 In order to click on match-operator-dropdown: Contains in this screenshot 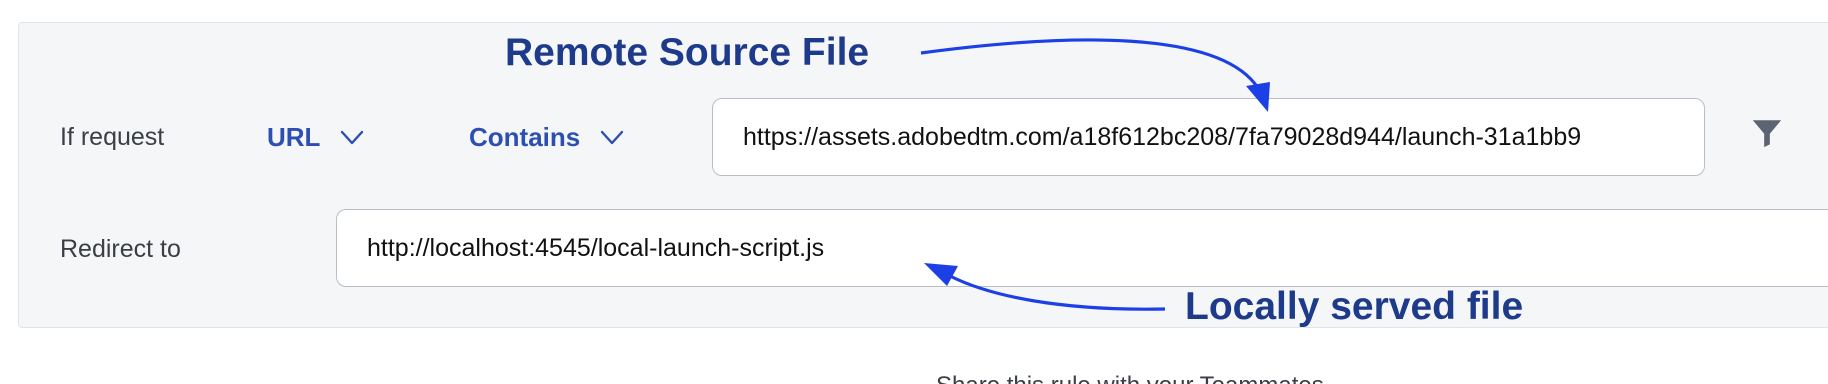, I will do `click(546, 137)`.